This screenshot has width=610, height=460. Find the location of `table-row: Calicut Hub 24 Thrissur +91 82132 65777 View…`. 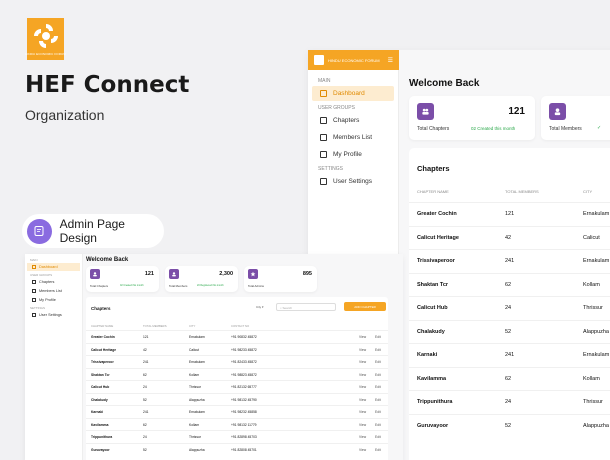

table-row: Calicut Hub 24 Thrissur +91 82132 65777 View… is located at coordinates (237, 386).